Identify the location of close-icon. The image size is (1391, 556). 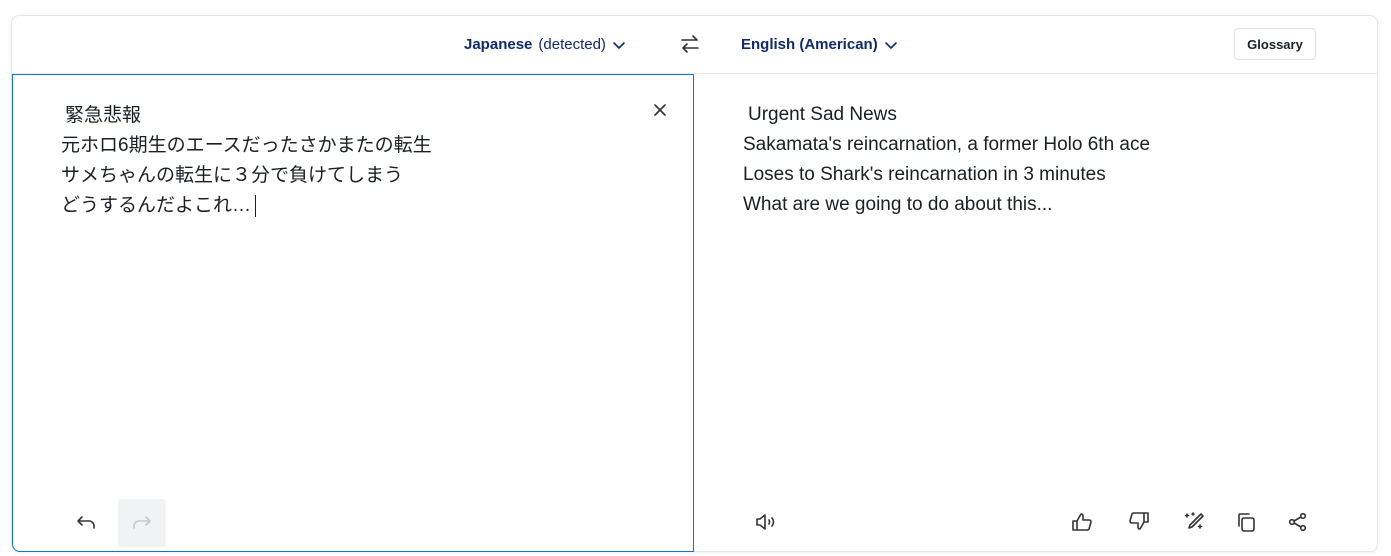
(660, 110).